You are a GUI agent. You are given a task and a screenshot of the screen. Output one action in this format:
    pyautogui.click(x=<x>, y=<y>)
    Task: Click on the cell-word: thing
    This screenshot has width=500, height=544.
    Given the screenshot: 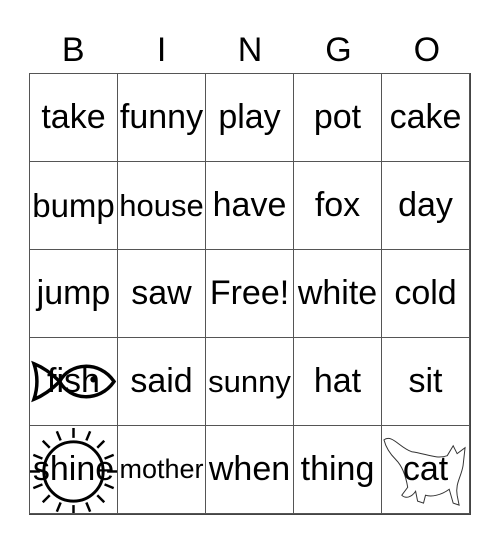 What is the action you would take?
    pyautogui.click(x=337, y=469)
    